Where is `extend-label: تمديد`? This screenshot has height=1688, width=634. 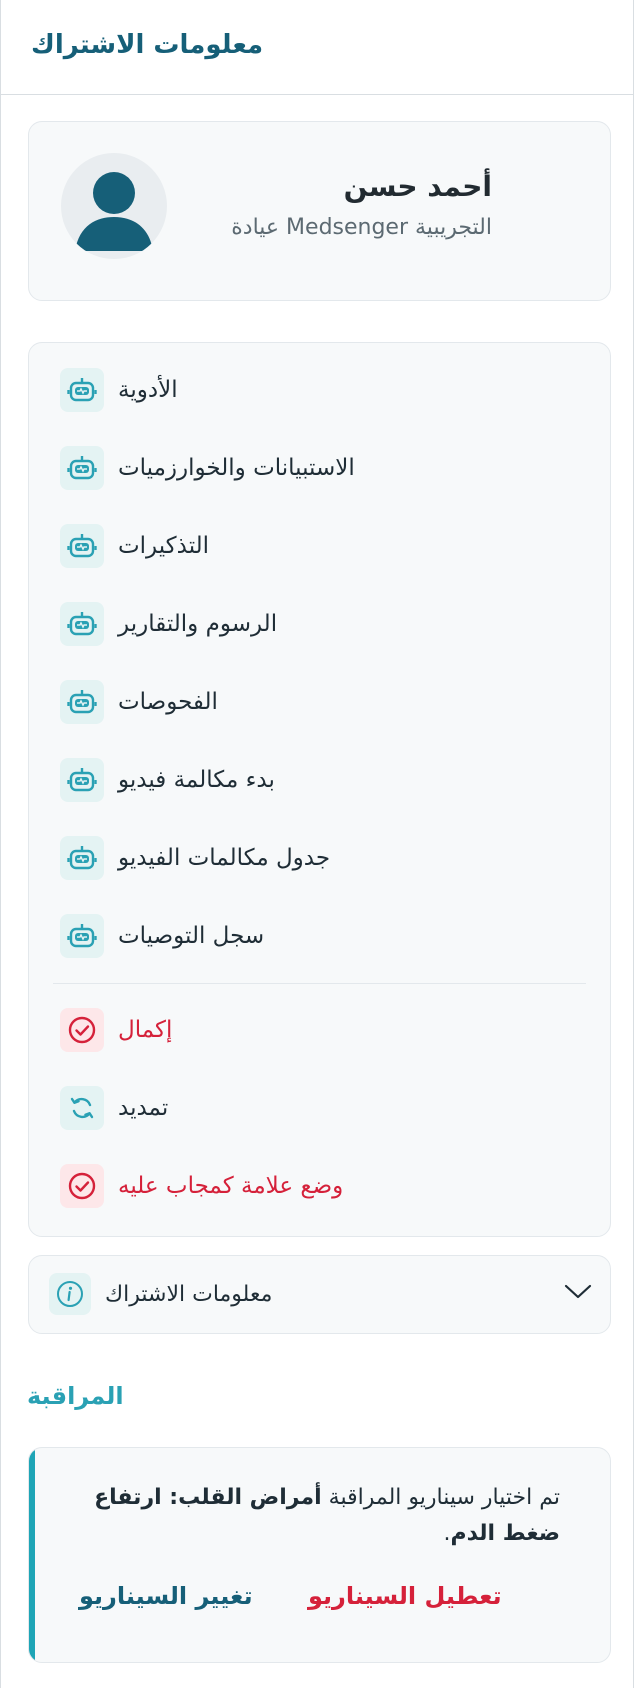
extend-label: تمديد is located at coordinates (143, 1108).